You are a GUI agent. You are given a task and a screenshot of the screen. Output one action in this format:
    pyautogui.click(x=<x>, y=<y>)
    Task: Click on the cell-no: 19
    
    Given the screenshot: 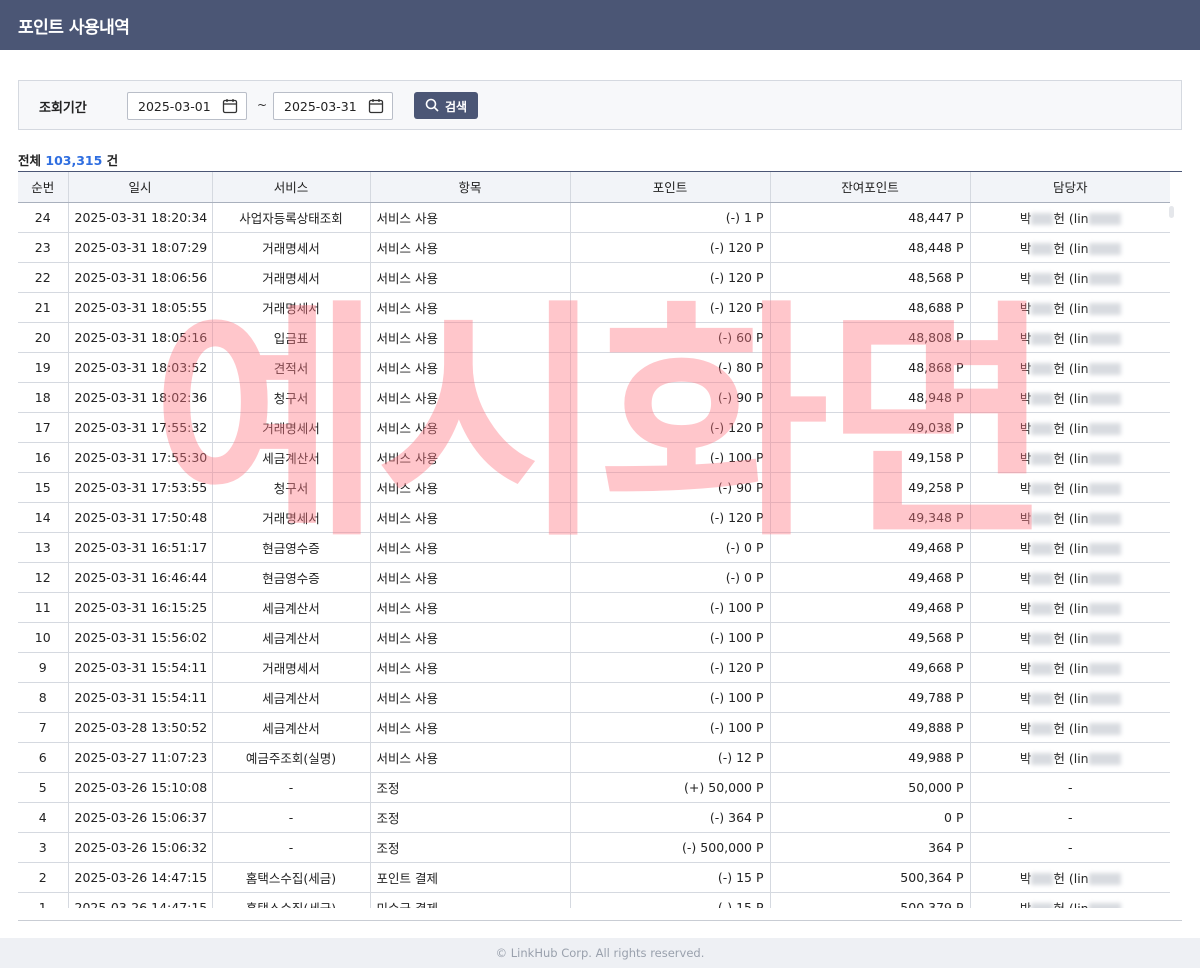 What is the action you would take?
    pyautogui.click(x=43, y=367)
    